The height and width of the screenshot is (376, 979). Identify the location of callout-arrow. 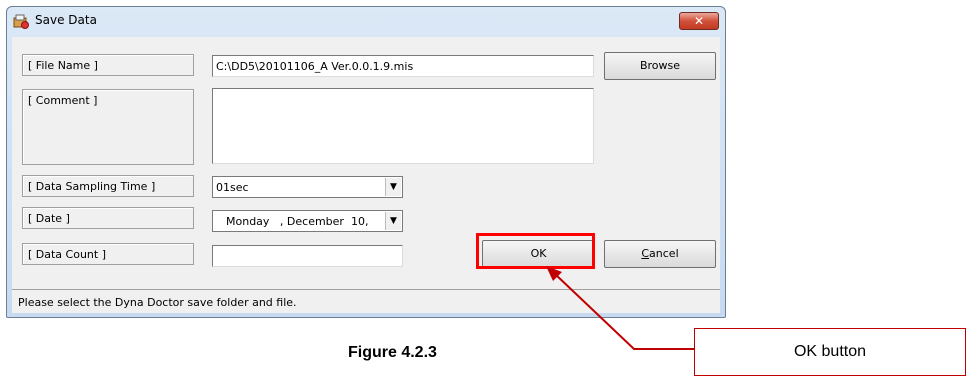
(620, 308).